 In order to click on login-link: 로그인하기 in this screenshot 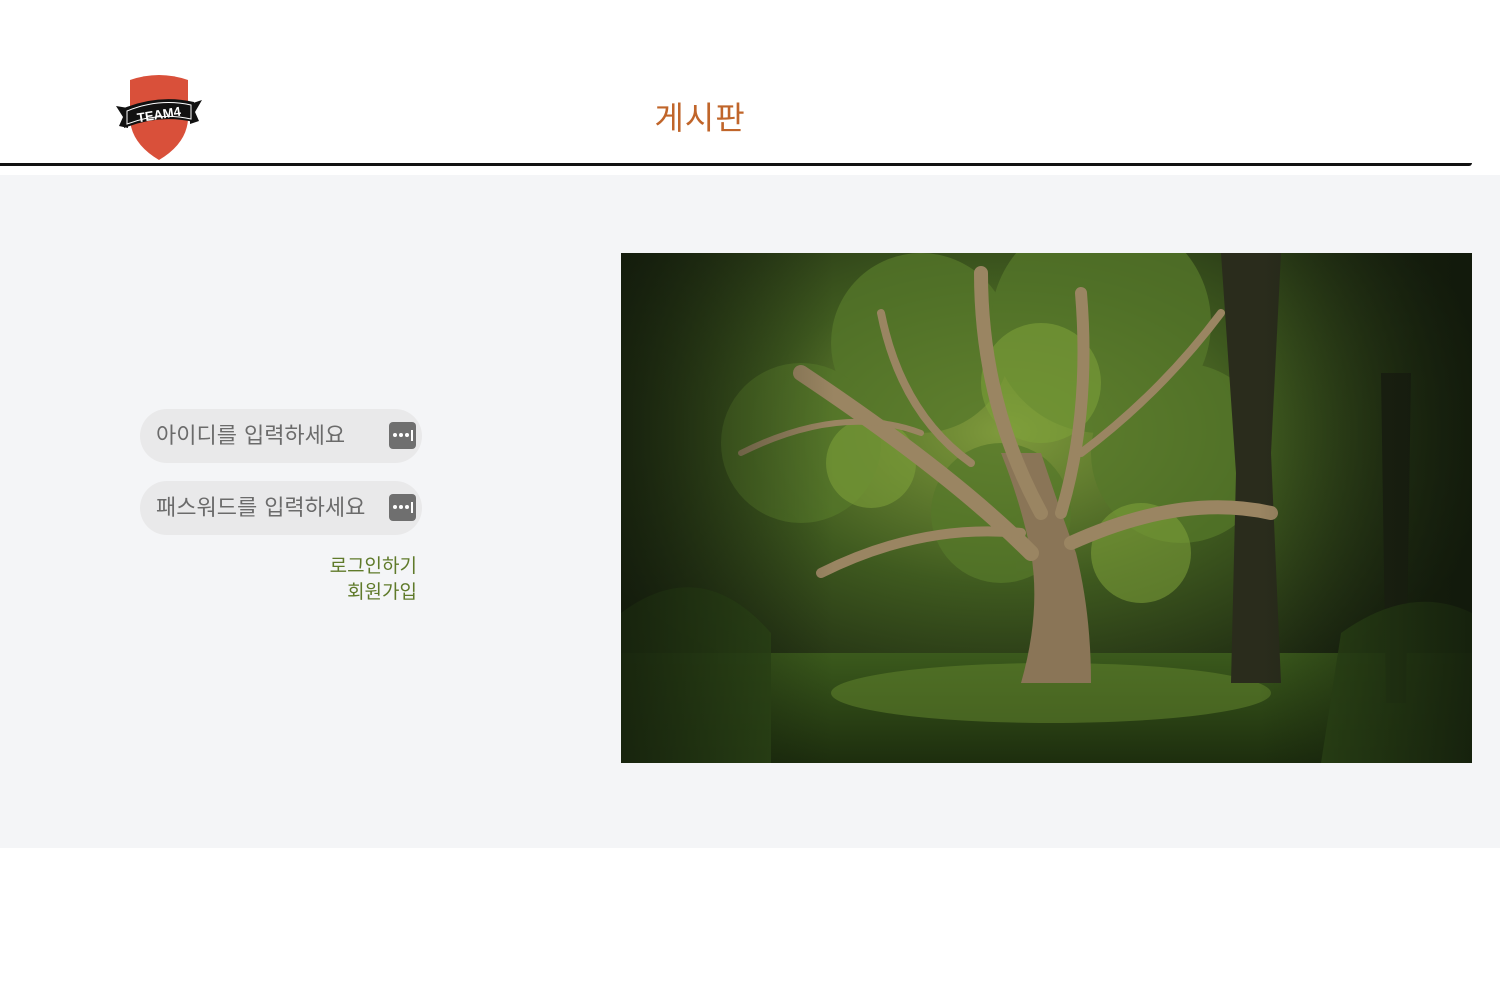, I will do `click(278, 566)`.